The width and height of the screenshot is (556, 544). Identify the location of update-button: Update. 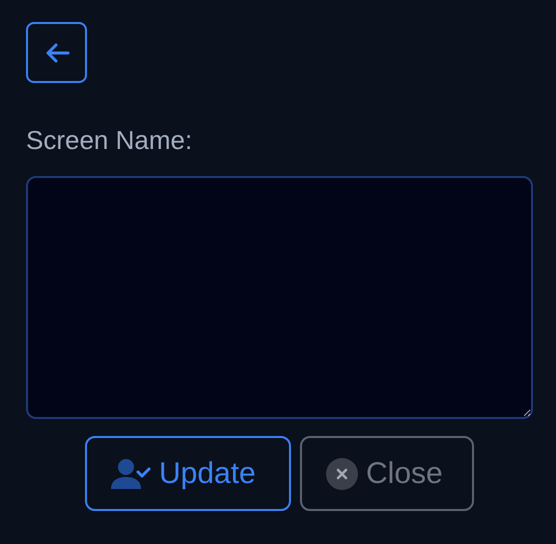
(188, 473).